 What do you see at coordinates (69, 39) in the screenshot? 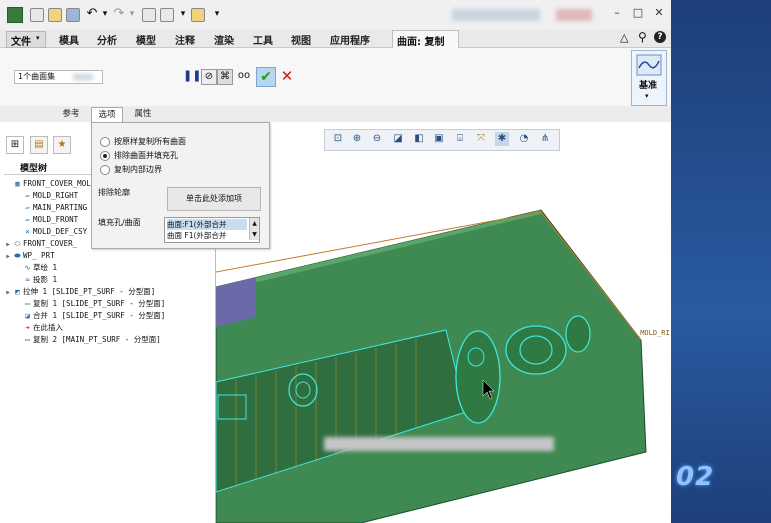
I see `menu-mold: 模具` at bounding box center [69, 39].